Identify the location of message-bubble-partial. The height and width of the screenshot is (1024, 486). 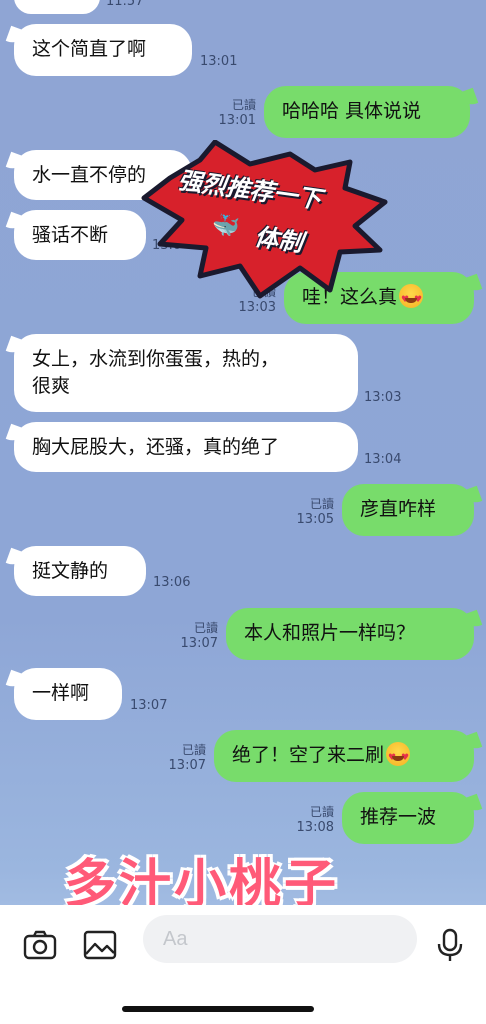
(57, 7).